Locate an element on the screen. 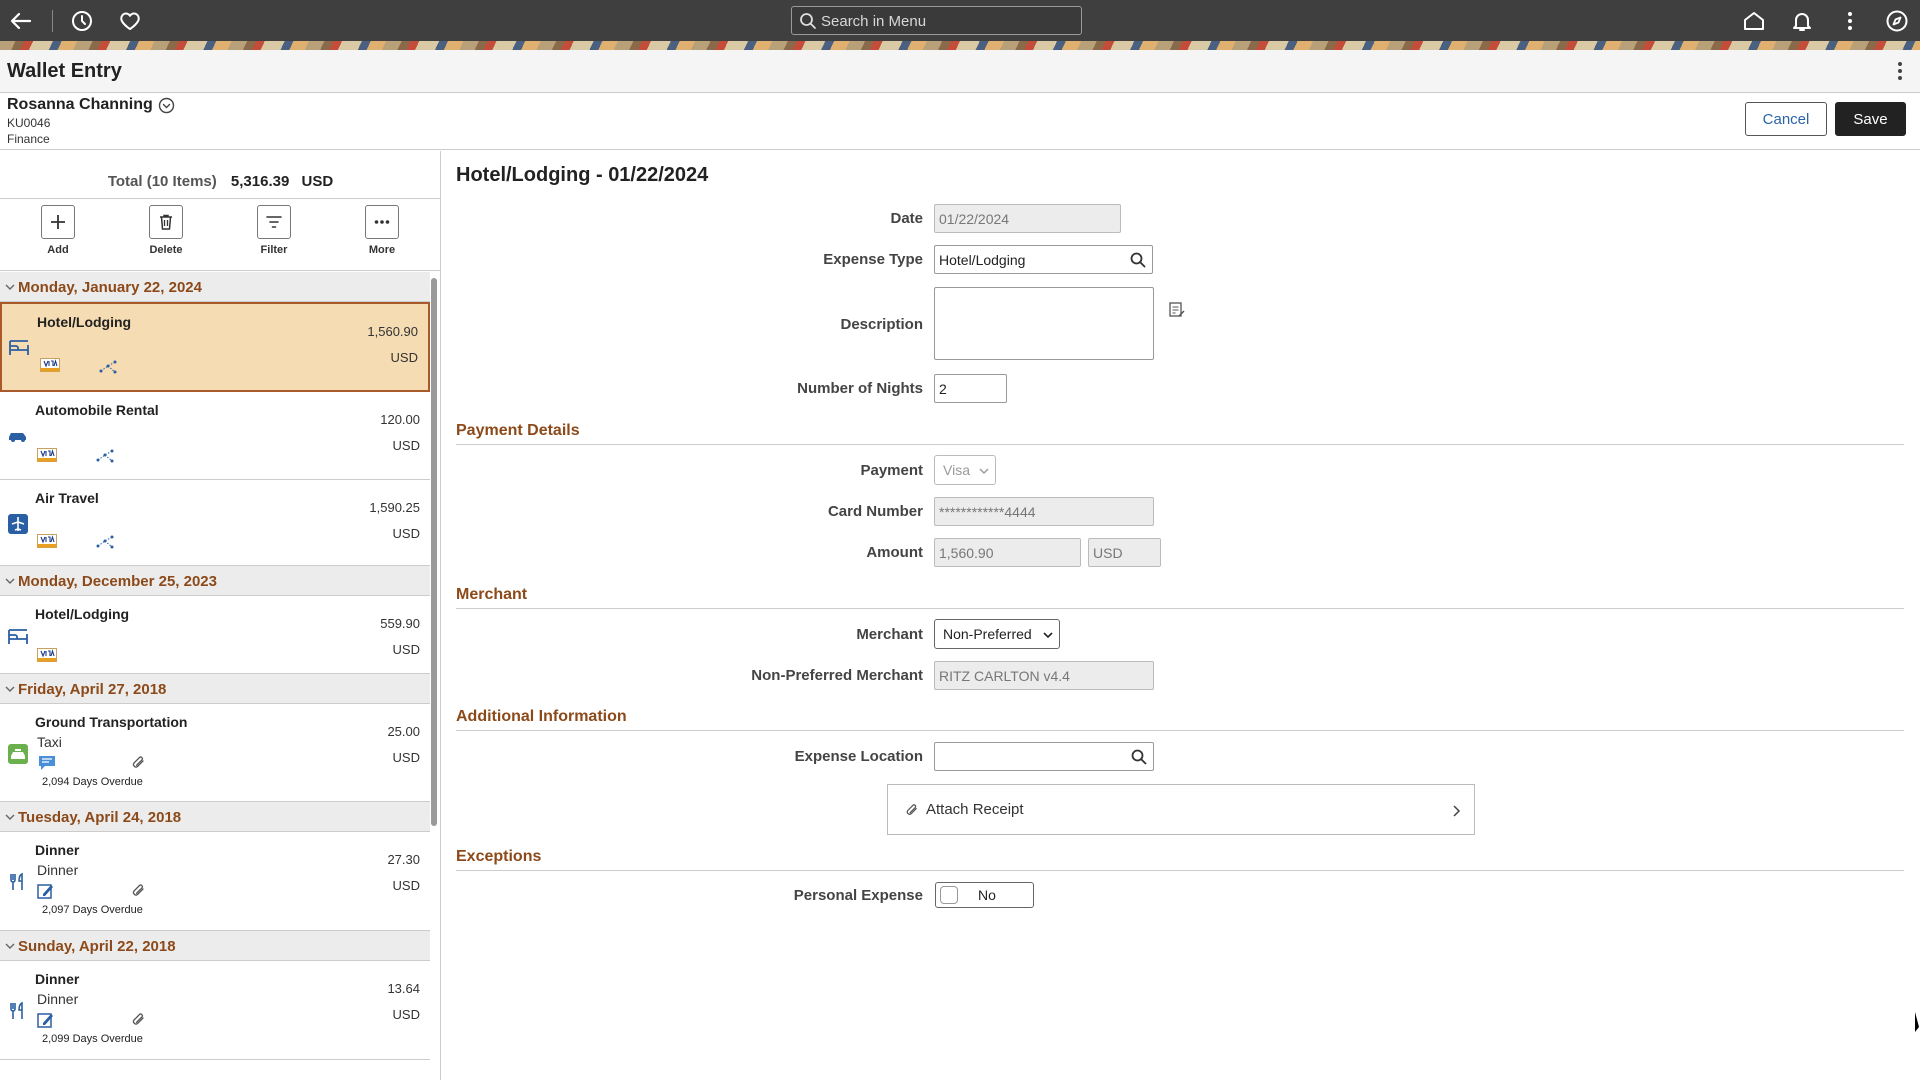 The image size is (1920, 1080). date-group-header: Monday, December 25, 2023 is located at coordinates (215, 581).